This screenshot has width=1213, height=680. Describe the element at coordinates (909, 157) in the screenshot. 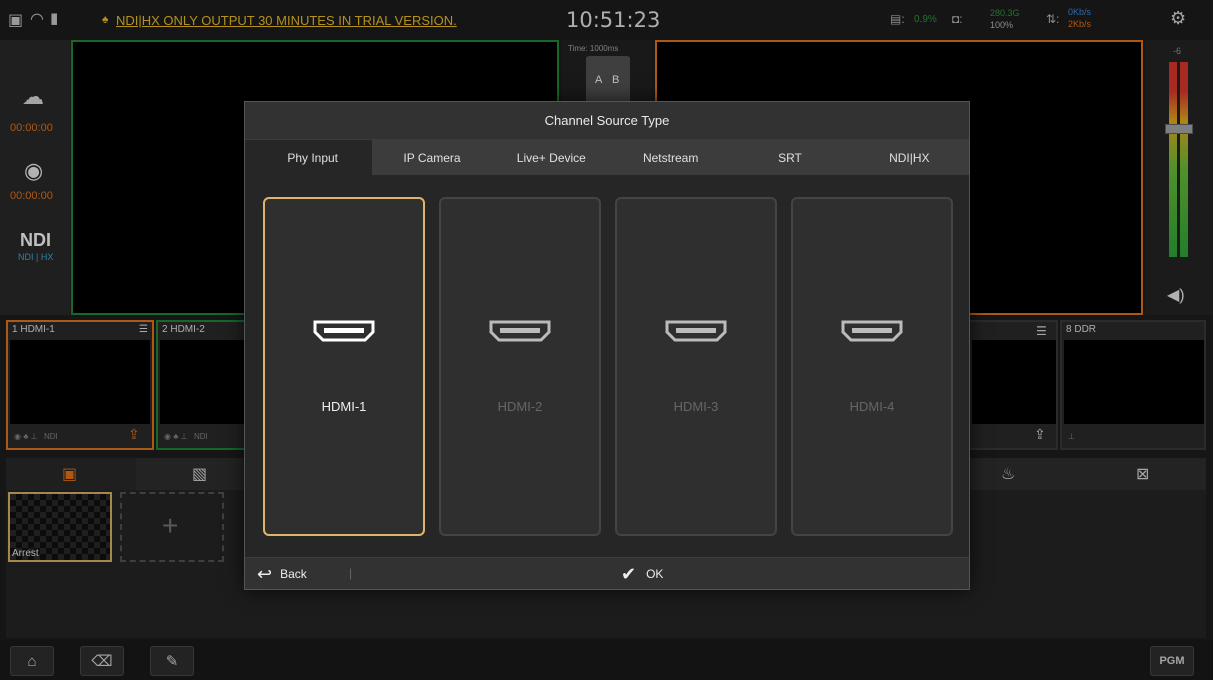

I see `tab-ndi-hx: NDI|HX` at that location.